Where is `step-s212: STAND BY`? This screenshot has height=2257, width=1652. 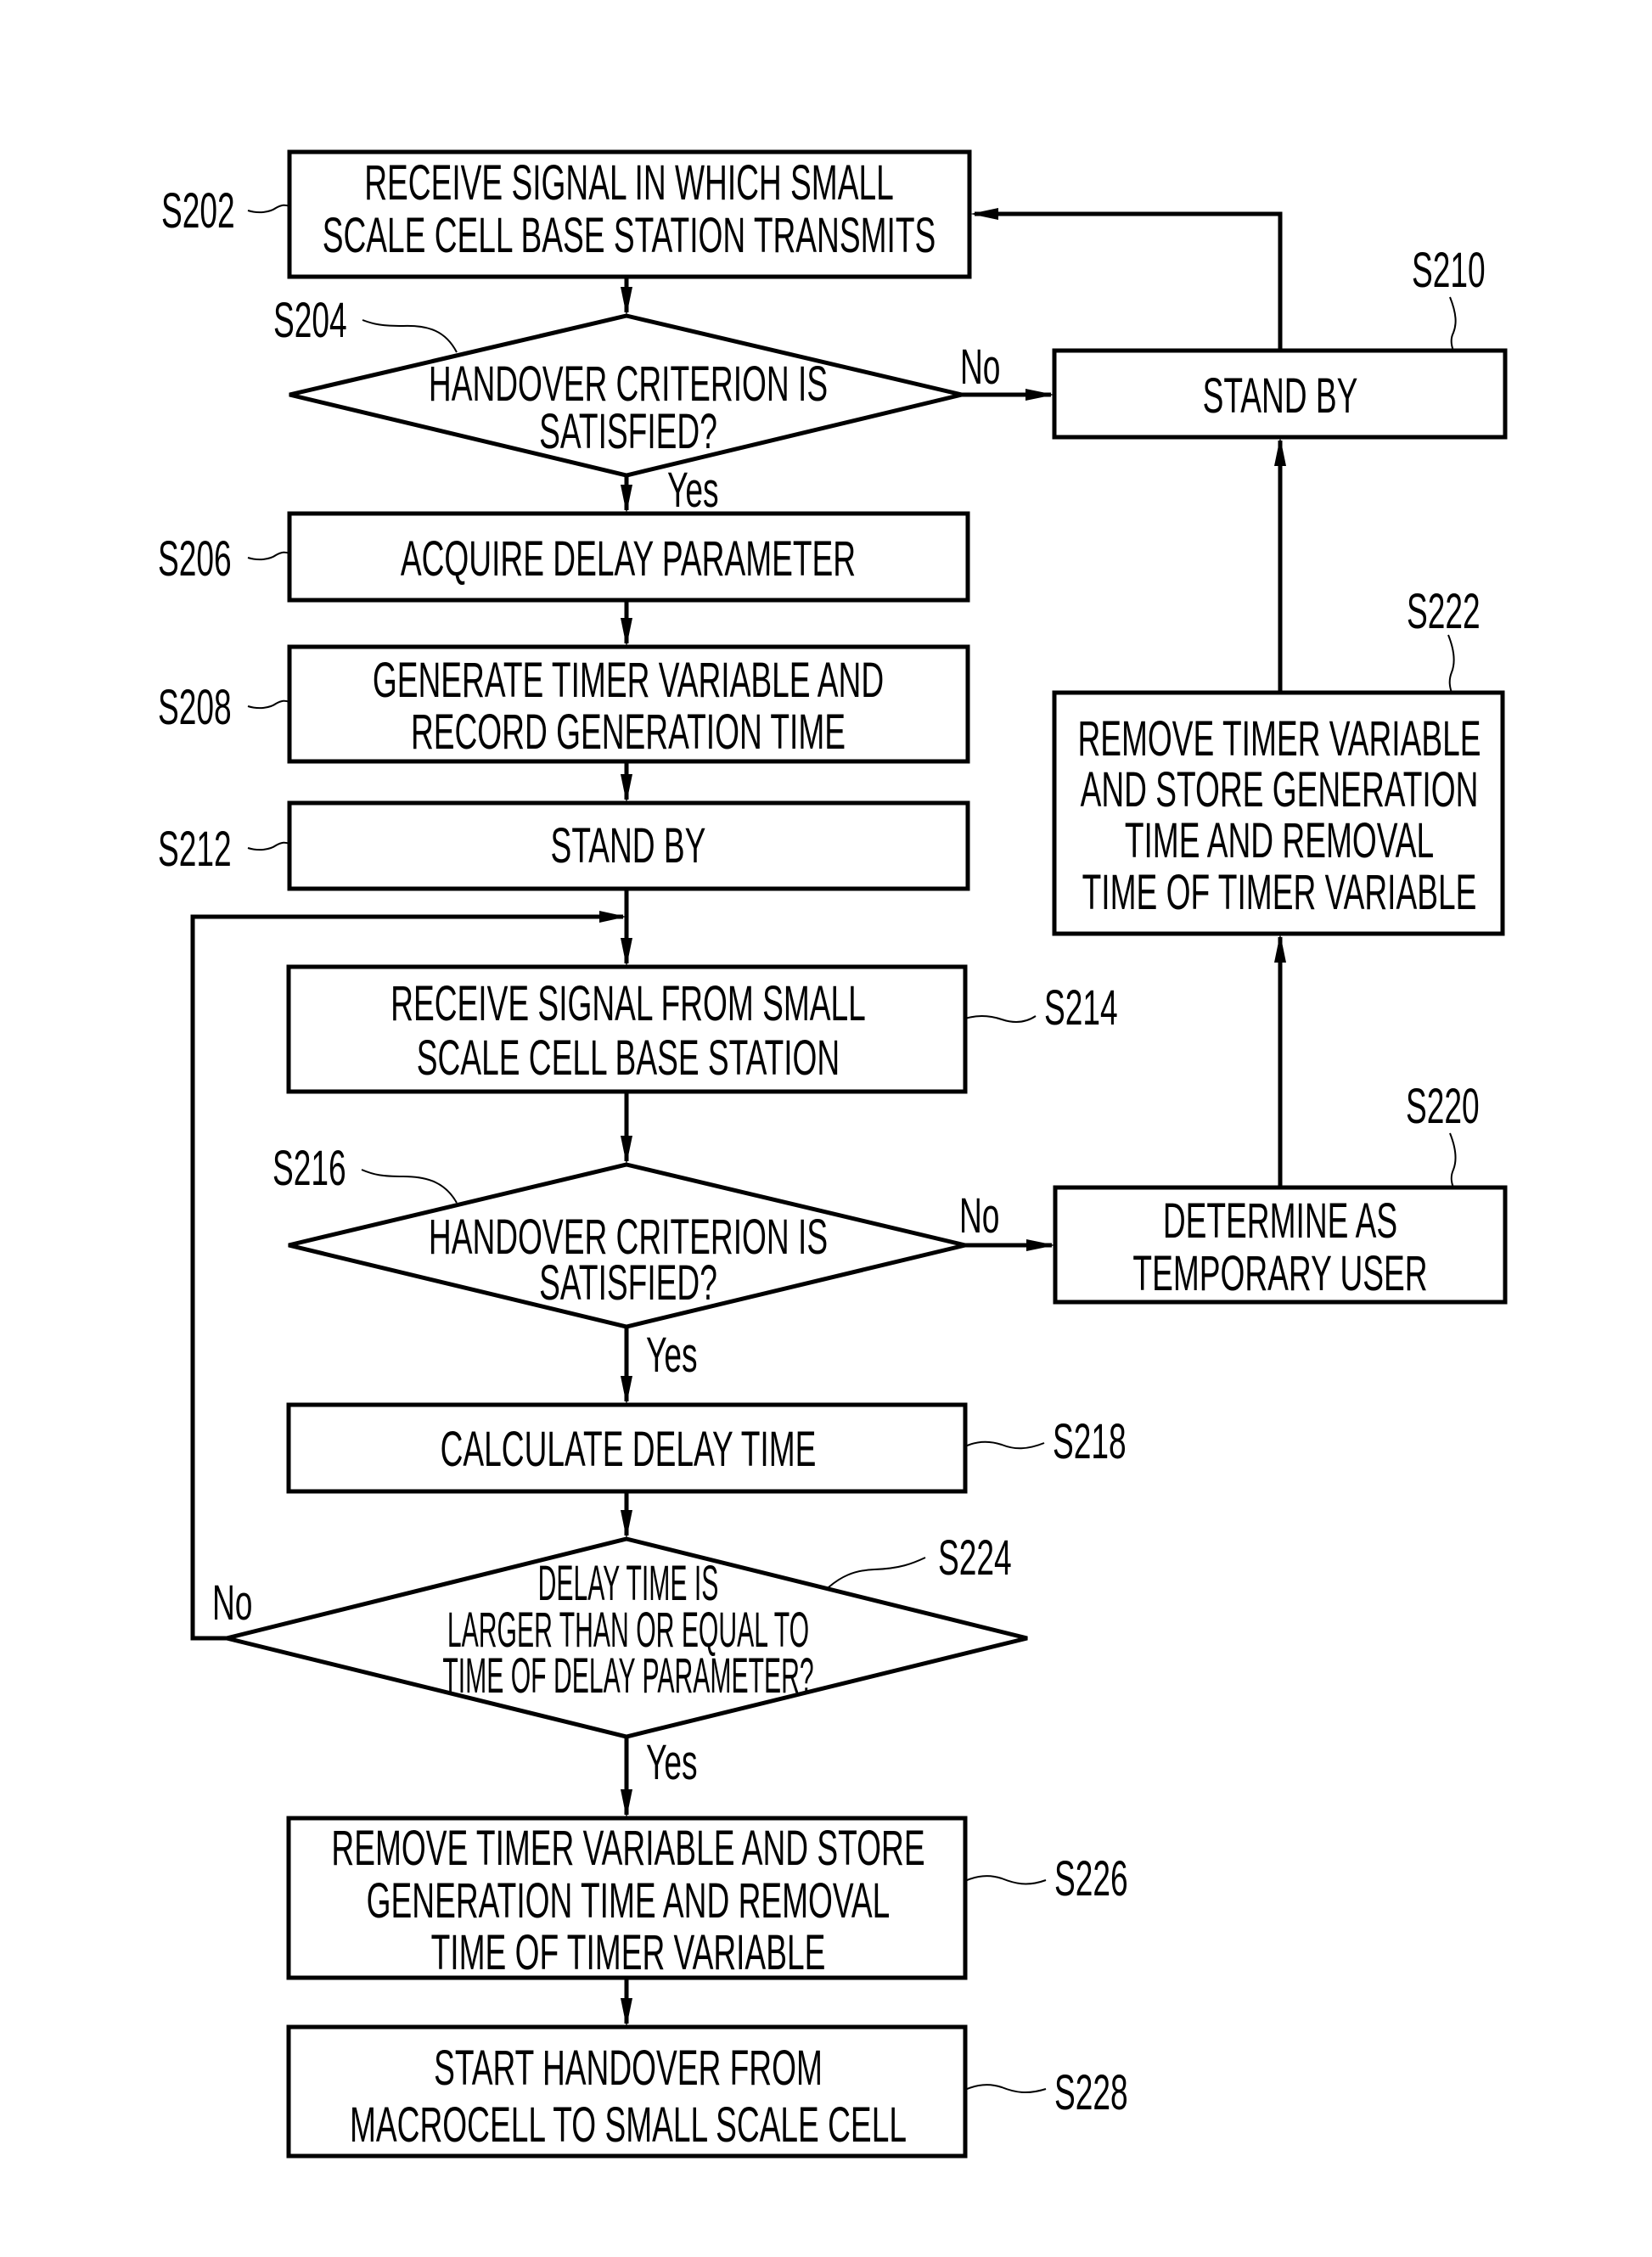
step-s212: STAND BY is located at coordinates (628, 845).